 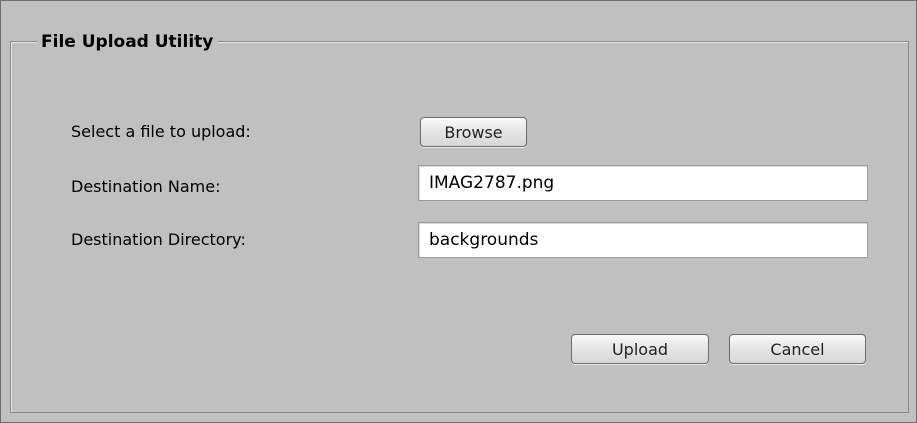 I want to click on destination-name-label: Destination Name:, so click(x=146, y=186).